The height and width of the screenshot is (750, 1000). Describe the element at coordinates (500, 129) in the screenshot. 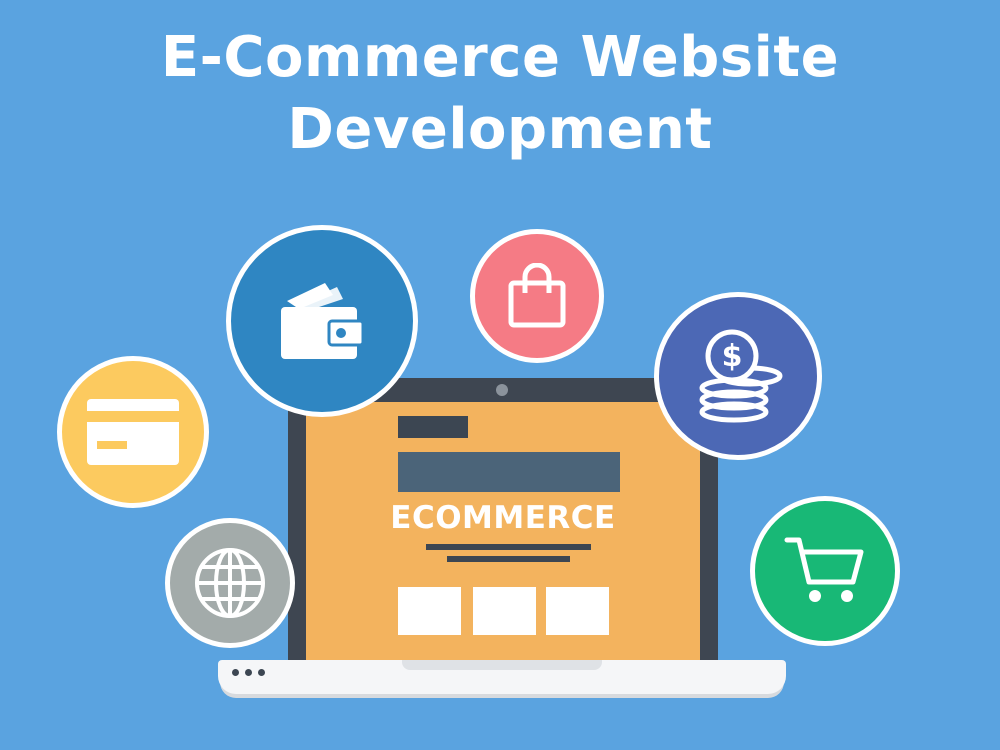

I see `title-line-2: Development` at that location.